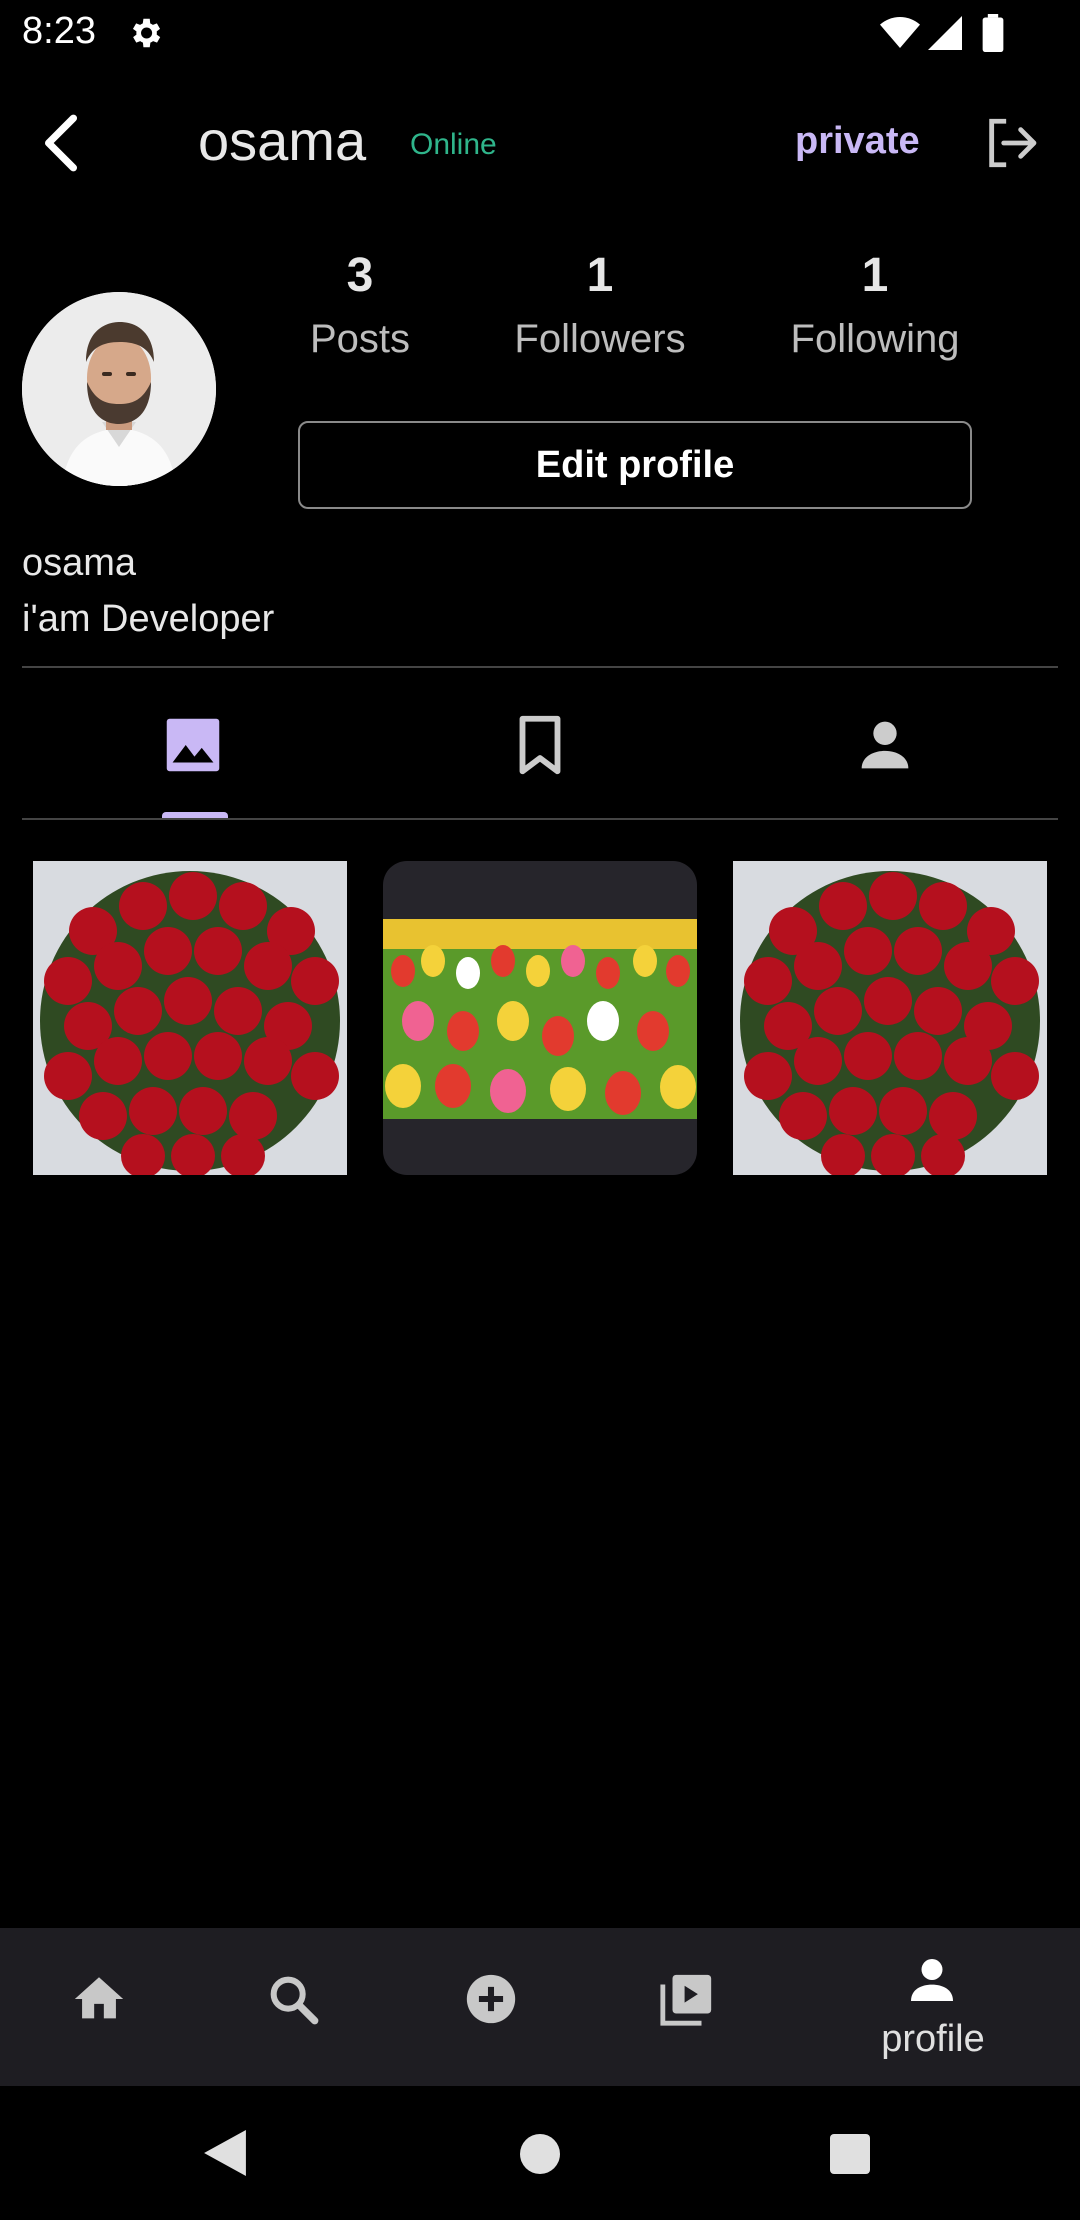 The width and height of the screenshot is (1080, 2220). I want to click on system-home-icon, so click(540, 2154).